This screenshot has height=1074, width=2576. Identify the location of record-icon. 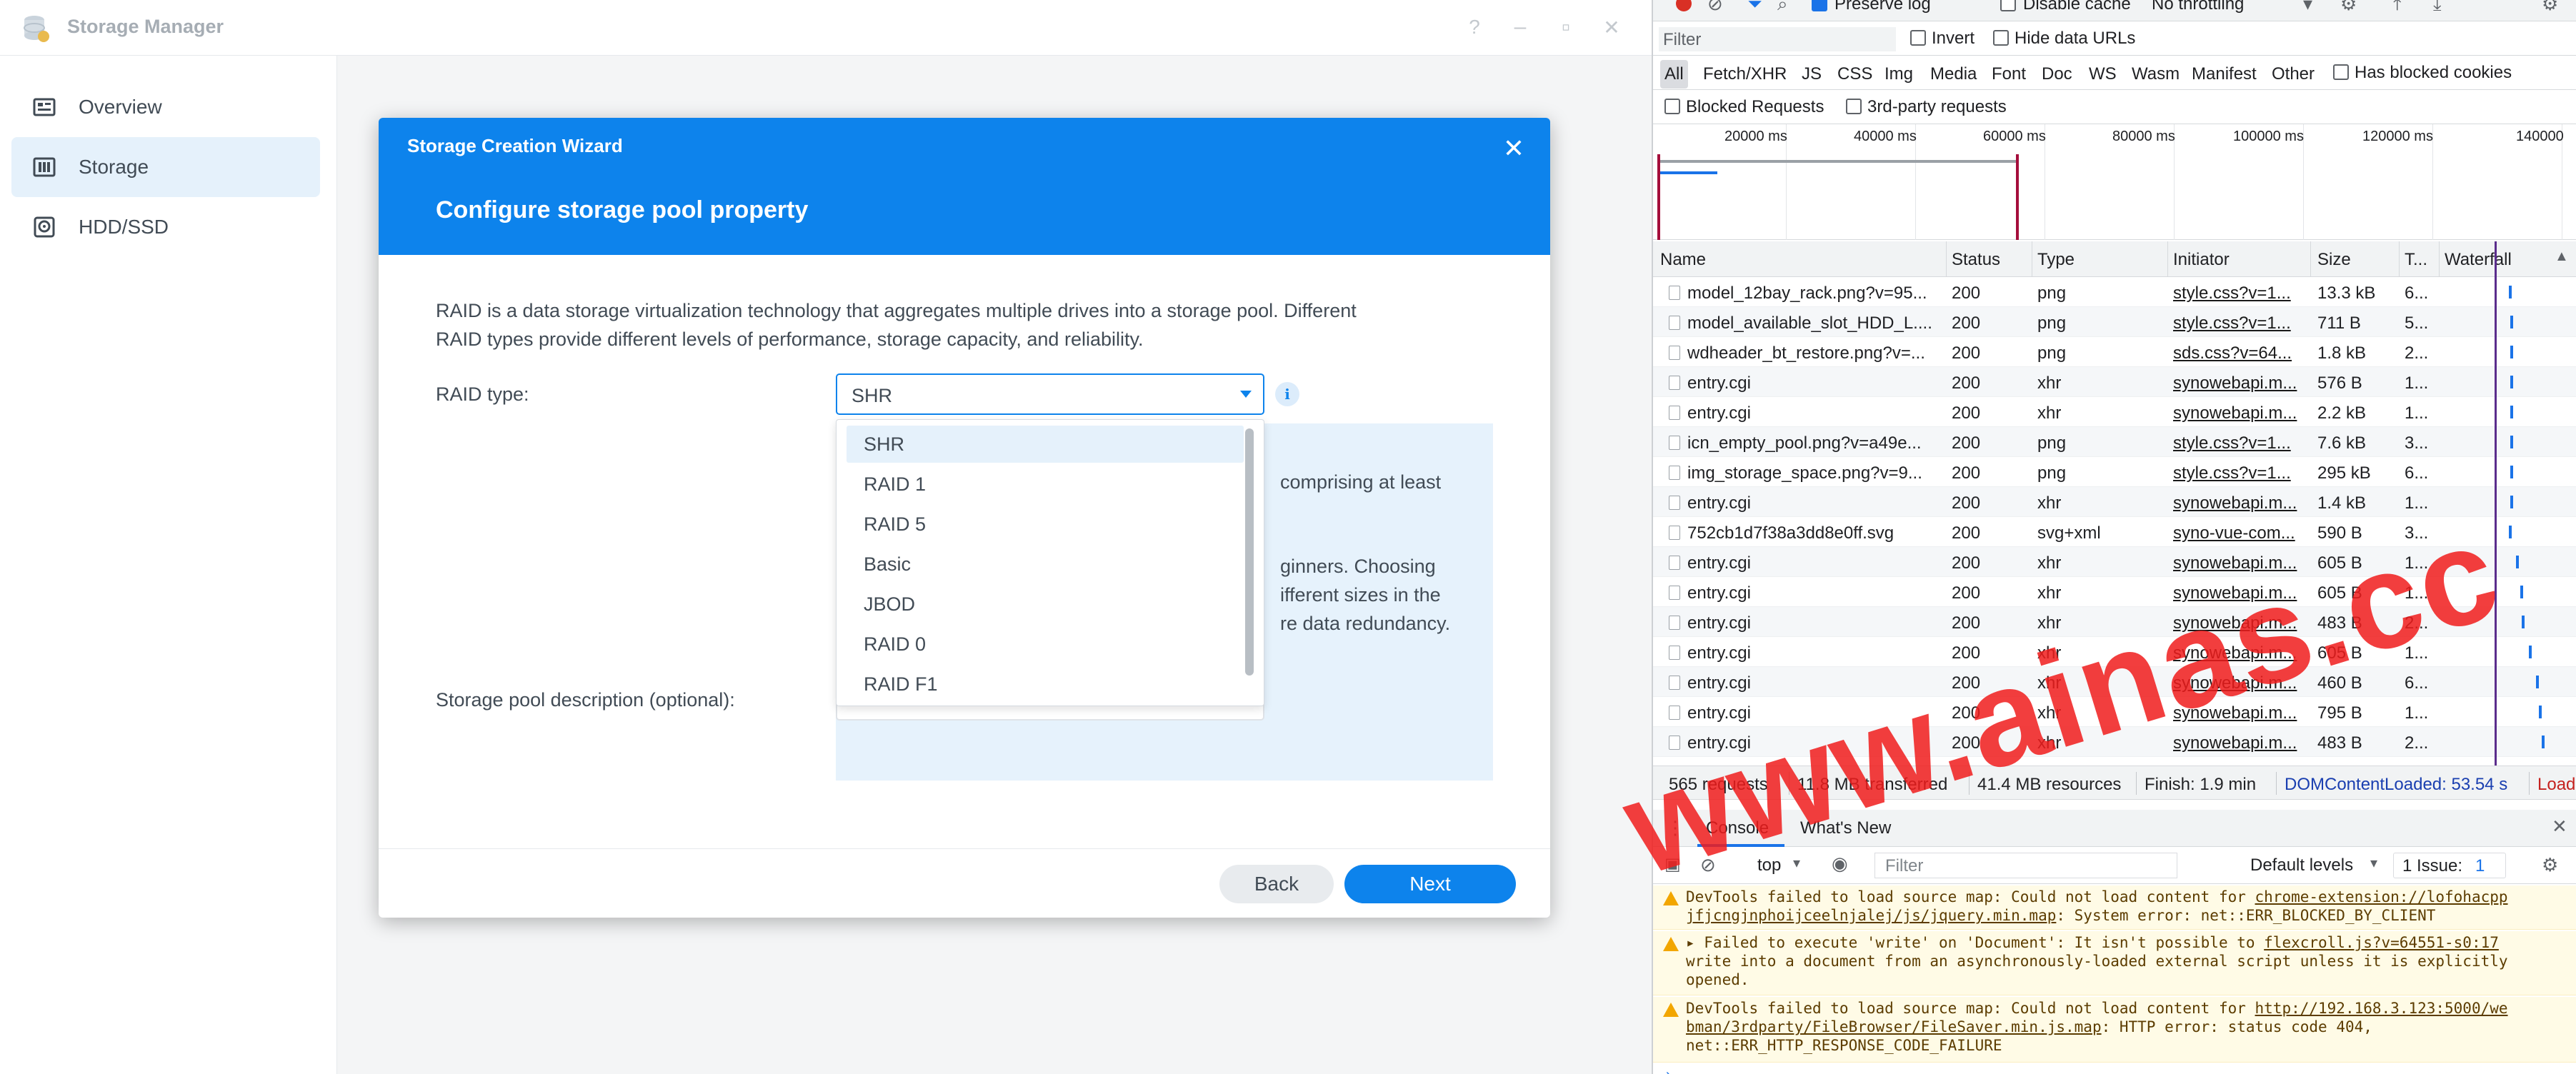
(1684, 5).